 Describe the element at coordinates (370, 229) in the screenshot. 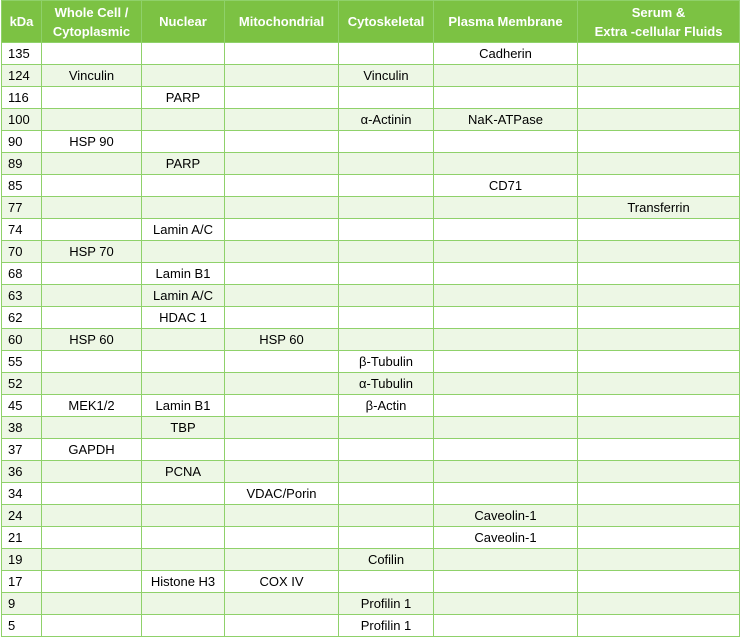

I see `table-row: 74 Lamin A/C` at that location.